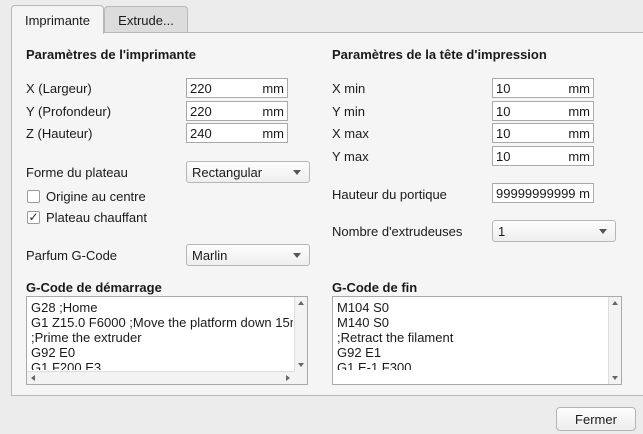  I want to click on bed-shape-label: Forme du plateau, so click(77, 172).